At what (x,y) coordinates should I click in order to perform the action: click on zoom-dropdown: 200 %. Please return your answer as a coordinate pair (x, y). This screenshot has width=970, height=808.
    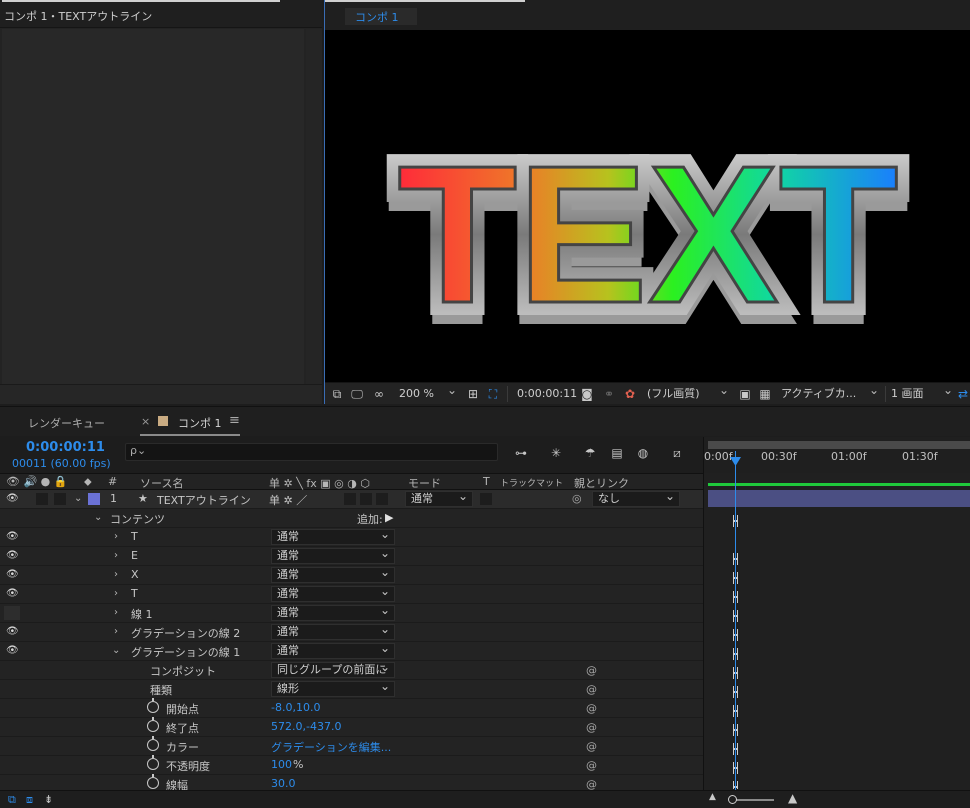
    Looking at the image, I should click on (429, 392).